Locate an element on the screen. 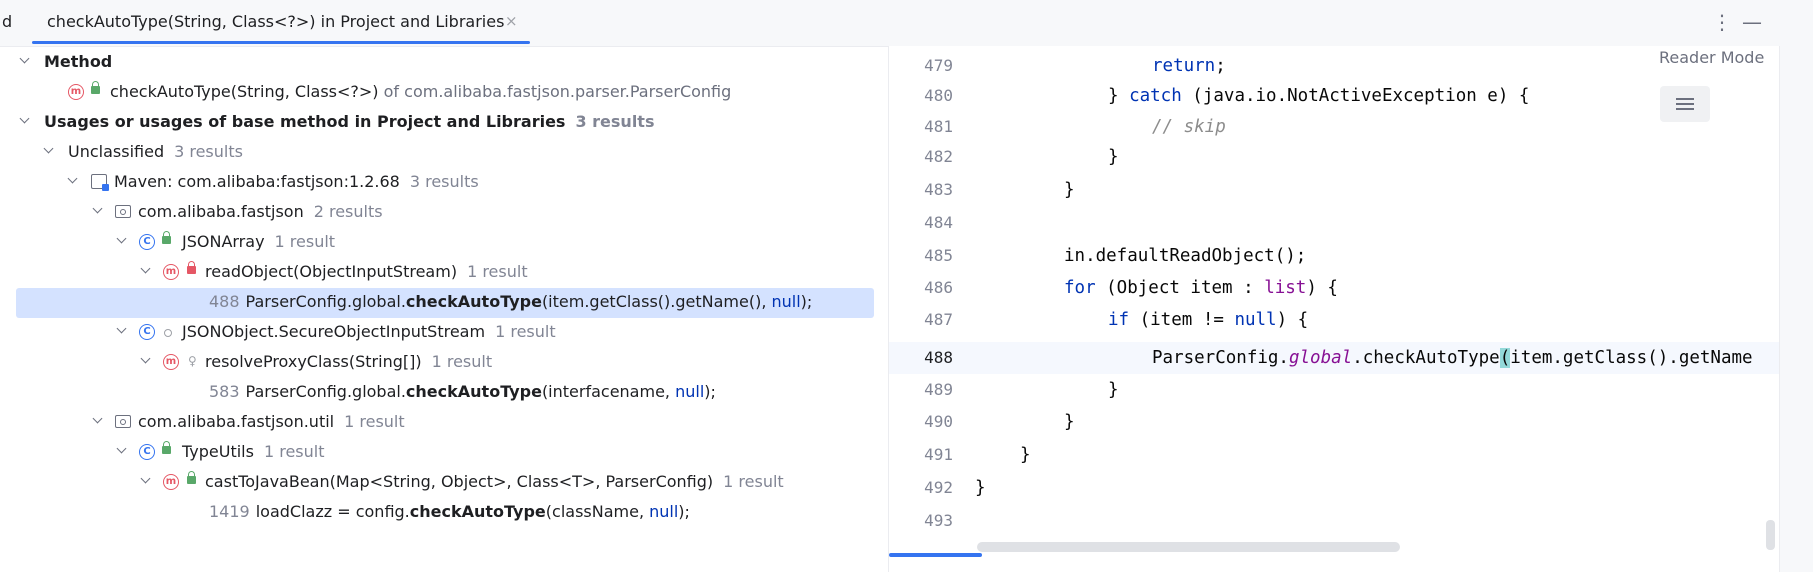 Image resolution: width=1813 pixels, height=572 pixels. reader-mode-button: Reader Mode is located at coordinates (1711, 57).